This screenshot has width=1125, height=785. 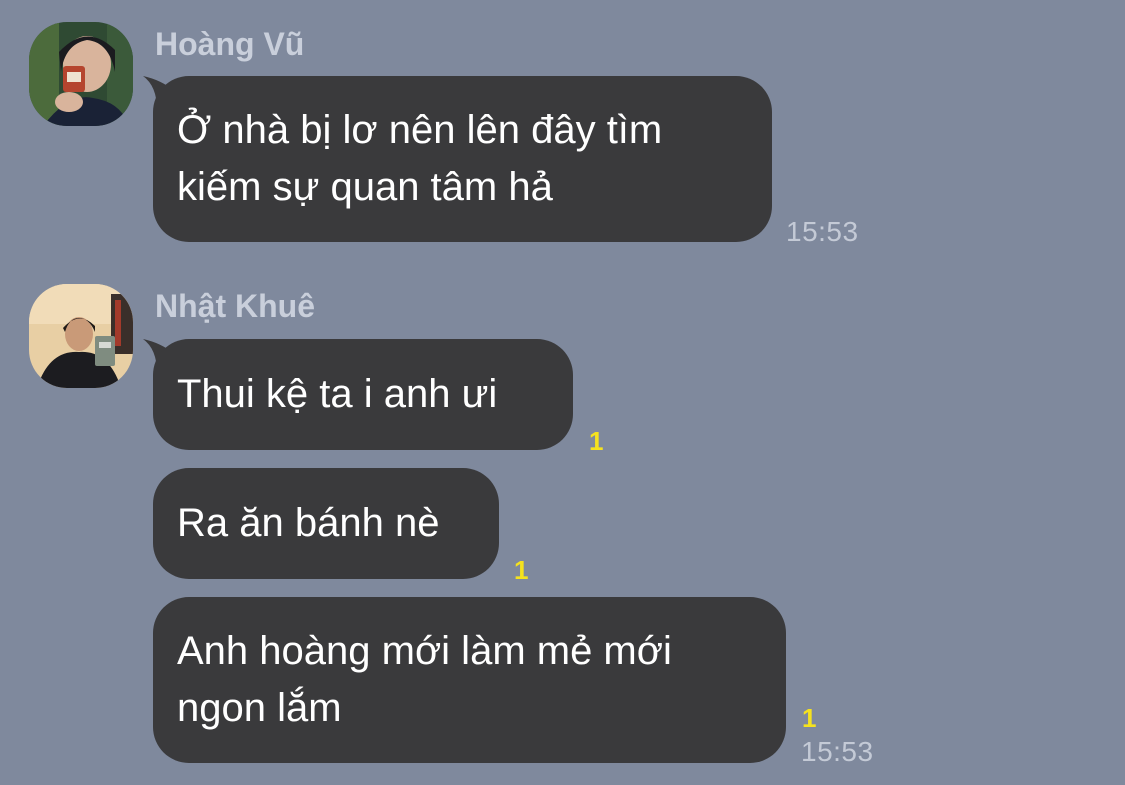 What do you see at coordinates (420, 130) in the screenshot?
I see `message-text-line: Ở nhà bị lơ nên lên đây tìm` at bounding box center [420, 130].